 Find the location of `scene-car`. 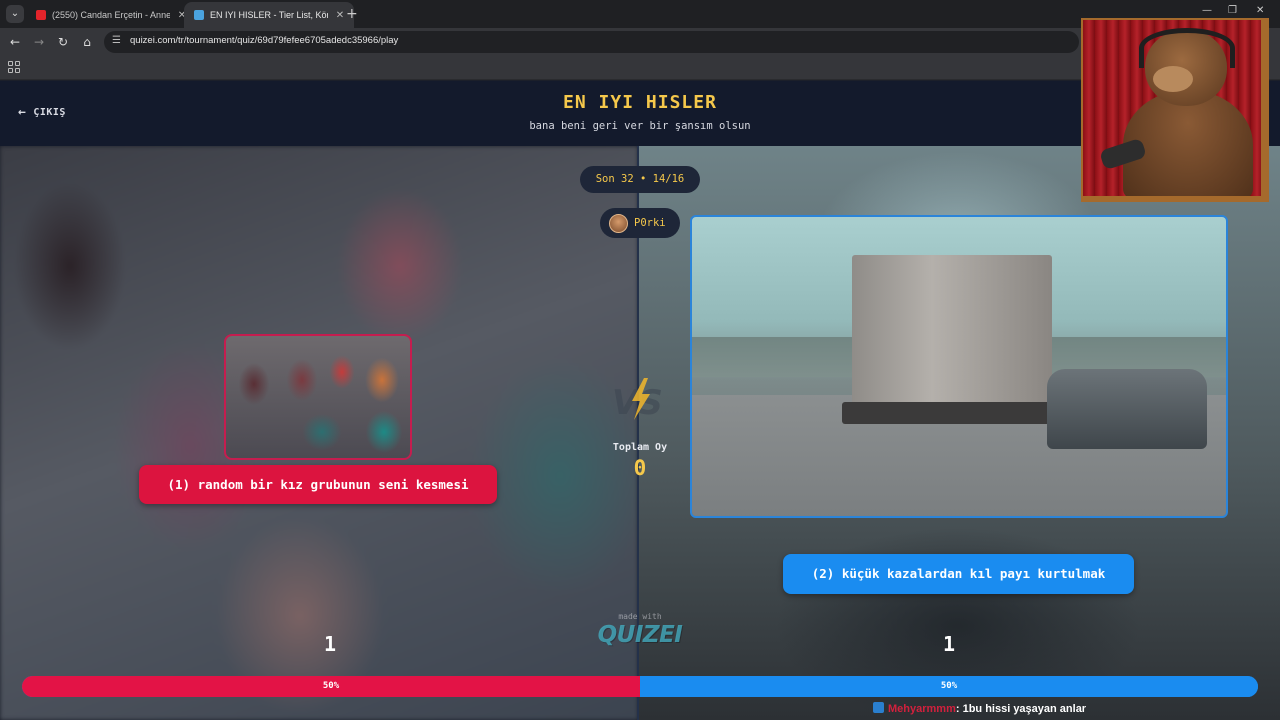

scene-car is located at coordinates (1127, 409).